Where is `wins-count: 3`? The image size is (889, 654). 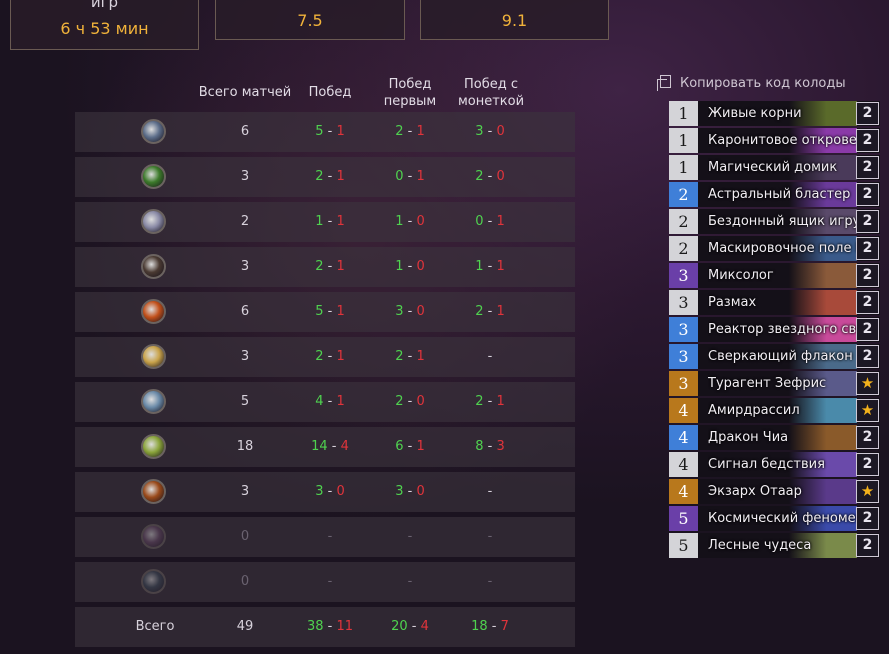
wins-count: 3 is located at coordinates (399, 491).